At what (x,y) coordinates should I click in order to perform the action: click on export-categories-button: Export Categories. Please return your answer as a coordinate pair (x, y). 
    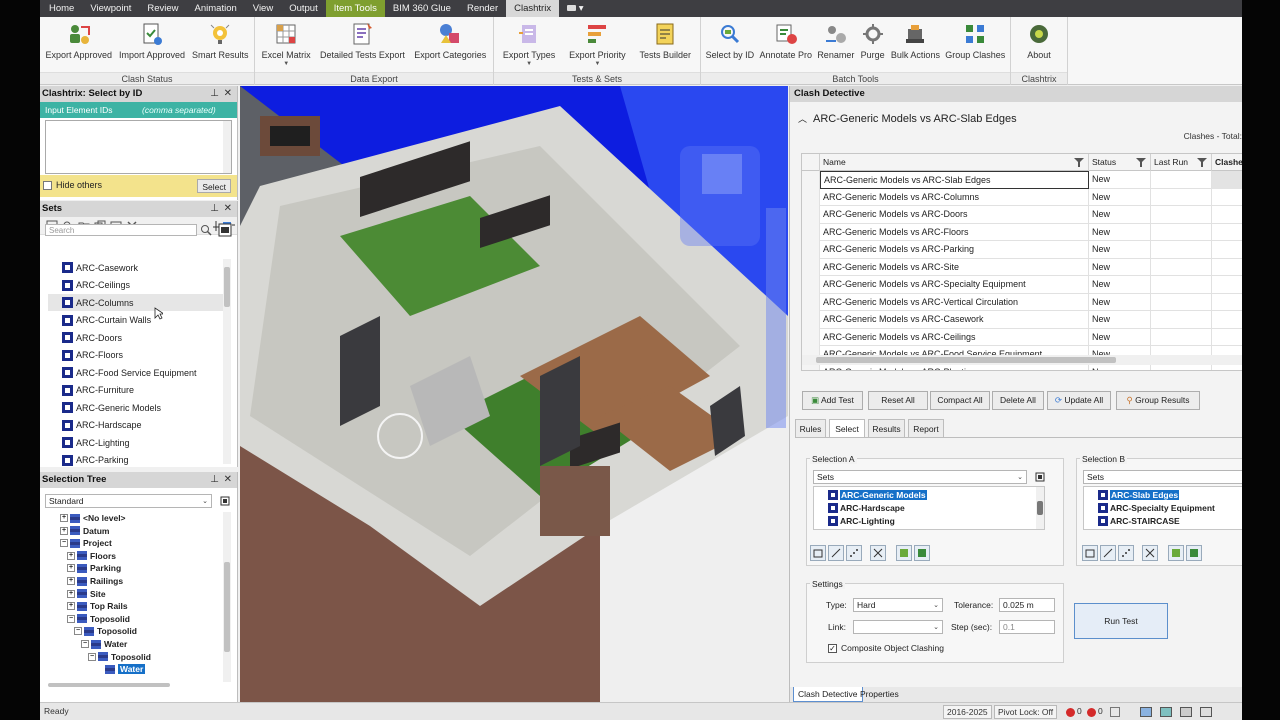
    Looking at the image, I should click on (450, 45).